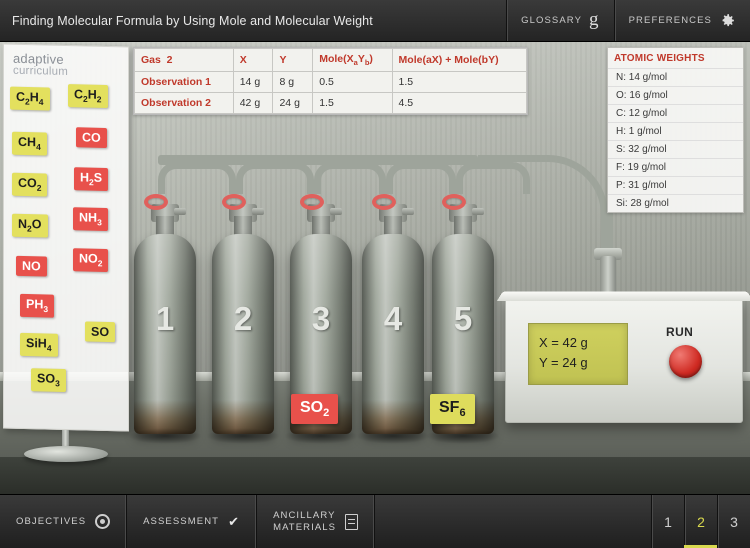 This screenshot has width=750, height=548. Describe the element at coordinates (675, 185) in the screenshot. I see `atomic-weight-row: P: 31 g/mol` at that location.